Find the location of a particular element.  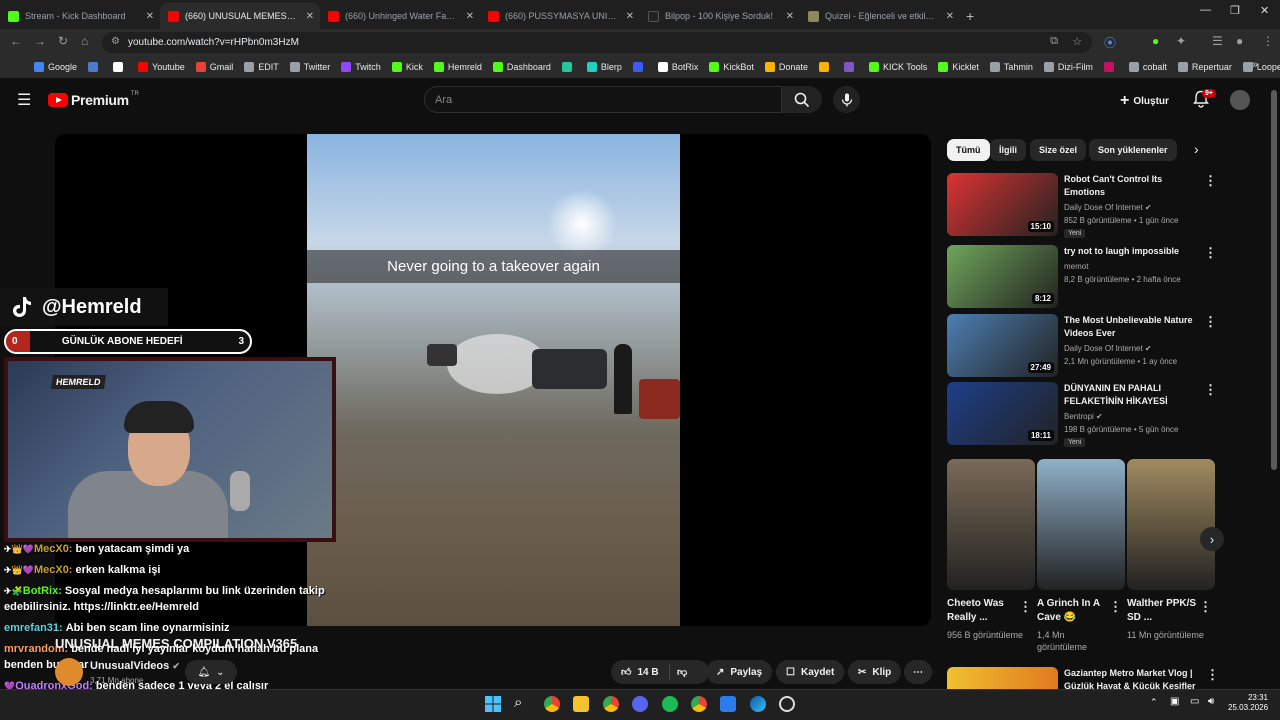

browser-tab: (660) PUSSYMASYA UNIVERSITESI✕ is located at coordinates (560, 16).